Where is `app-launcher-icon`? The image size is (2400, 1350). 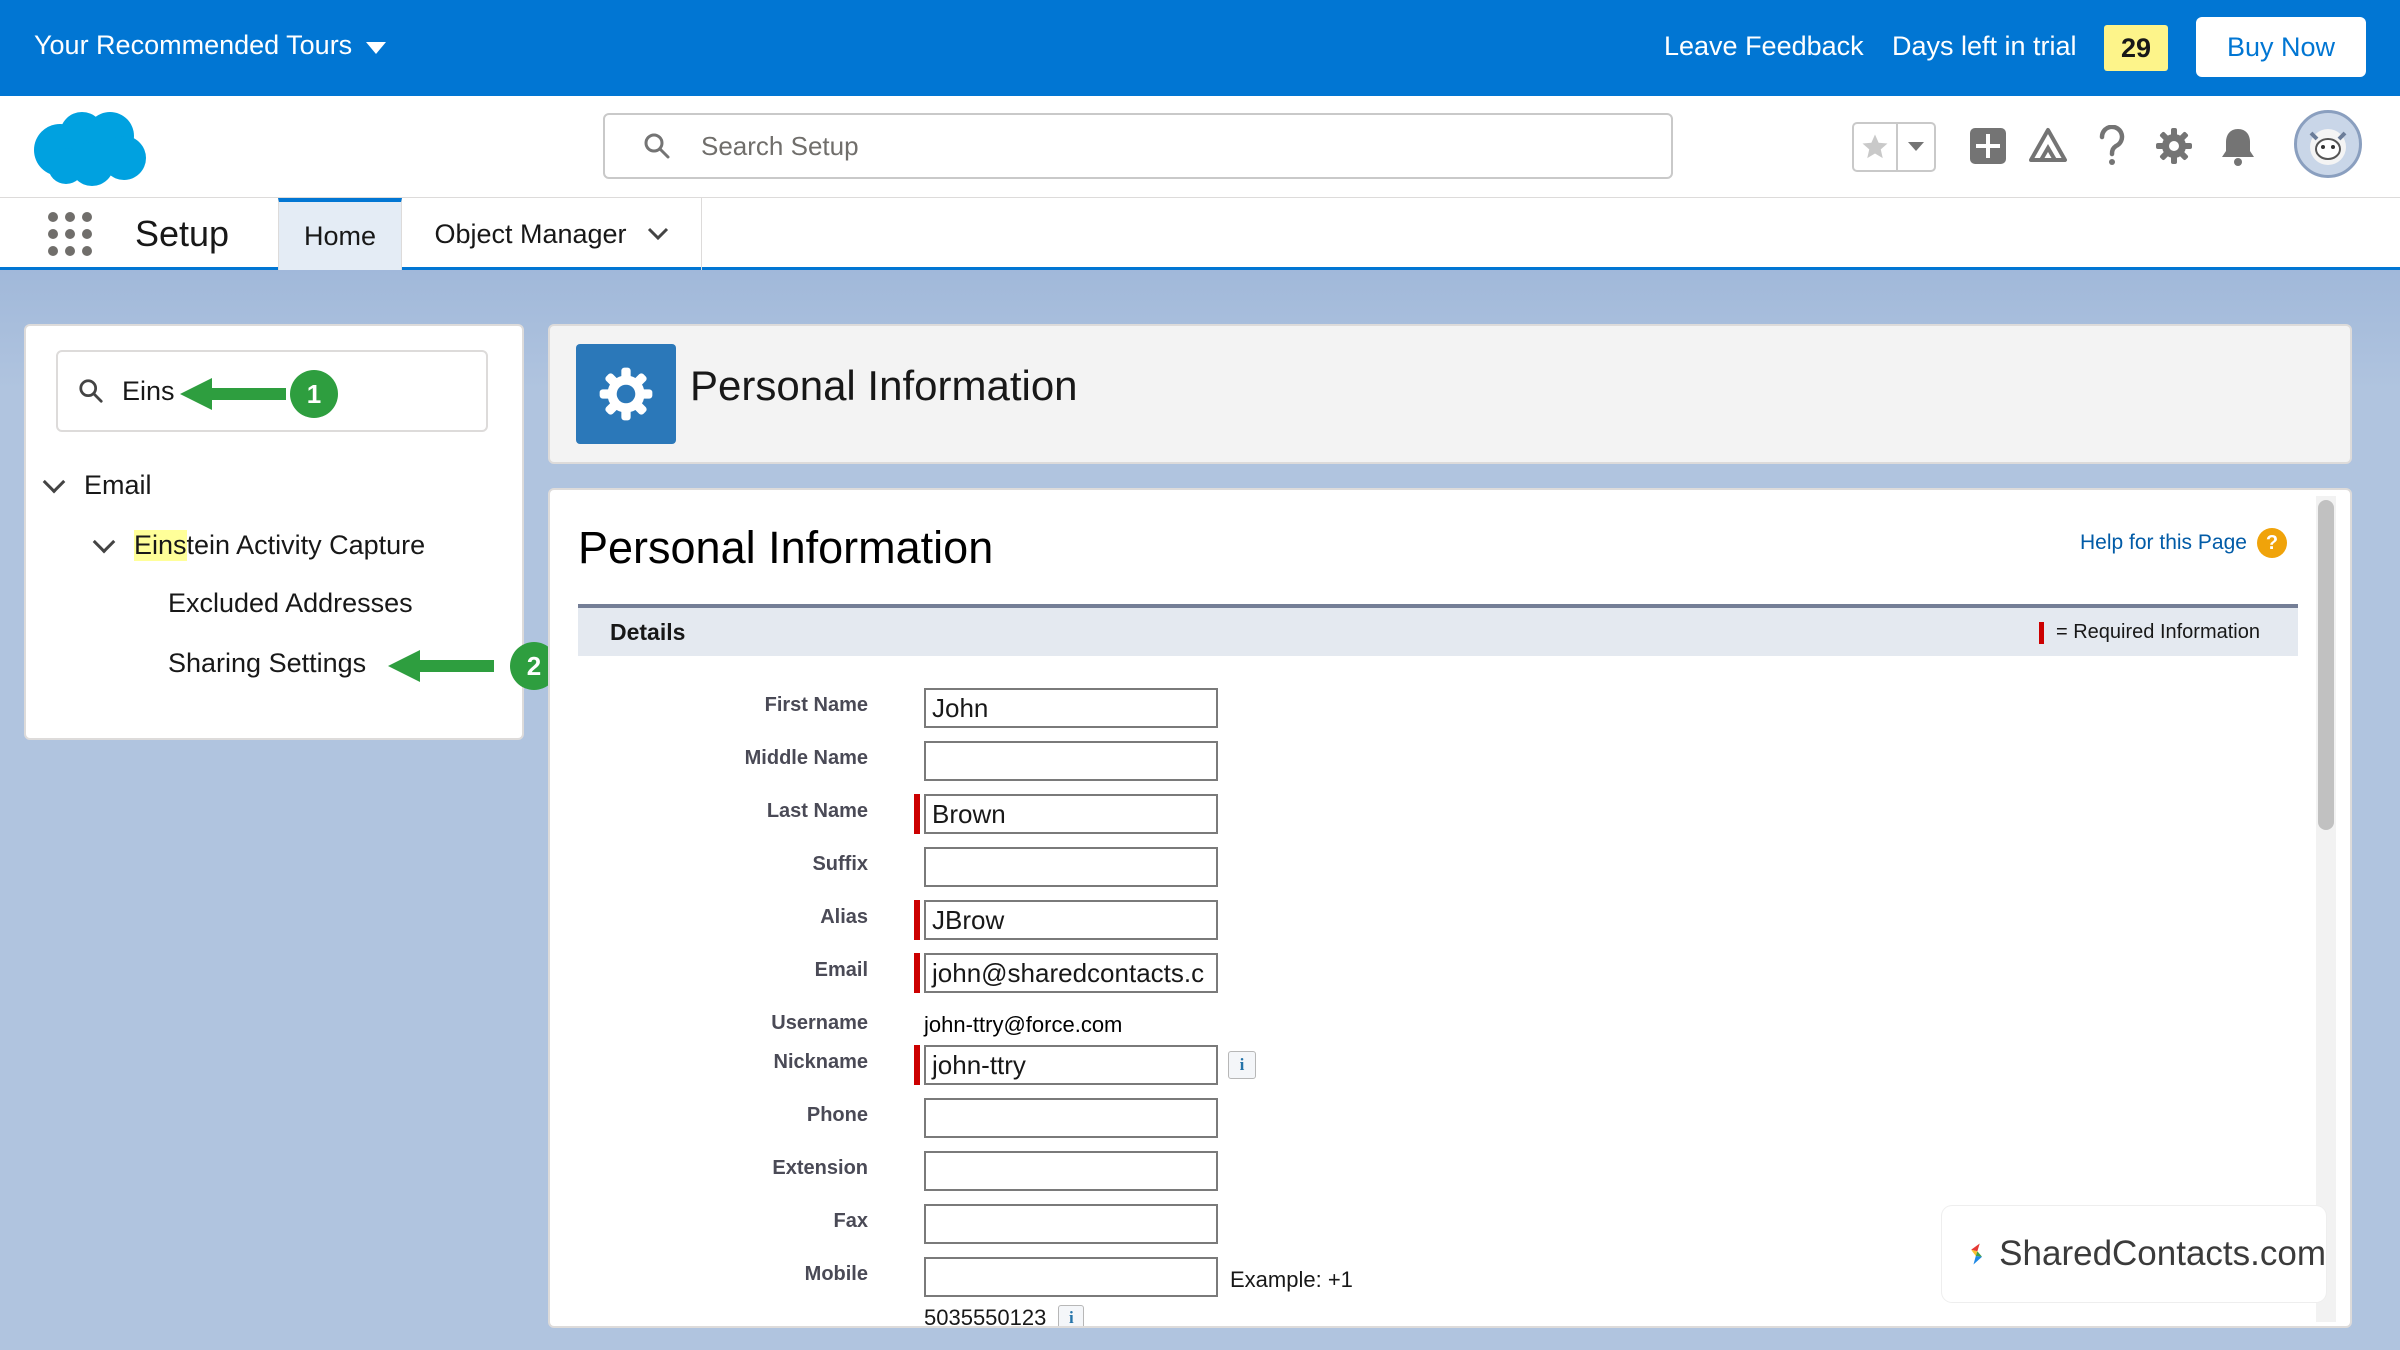 app-launcher-icon is located at coordinates (70, 234).